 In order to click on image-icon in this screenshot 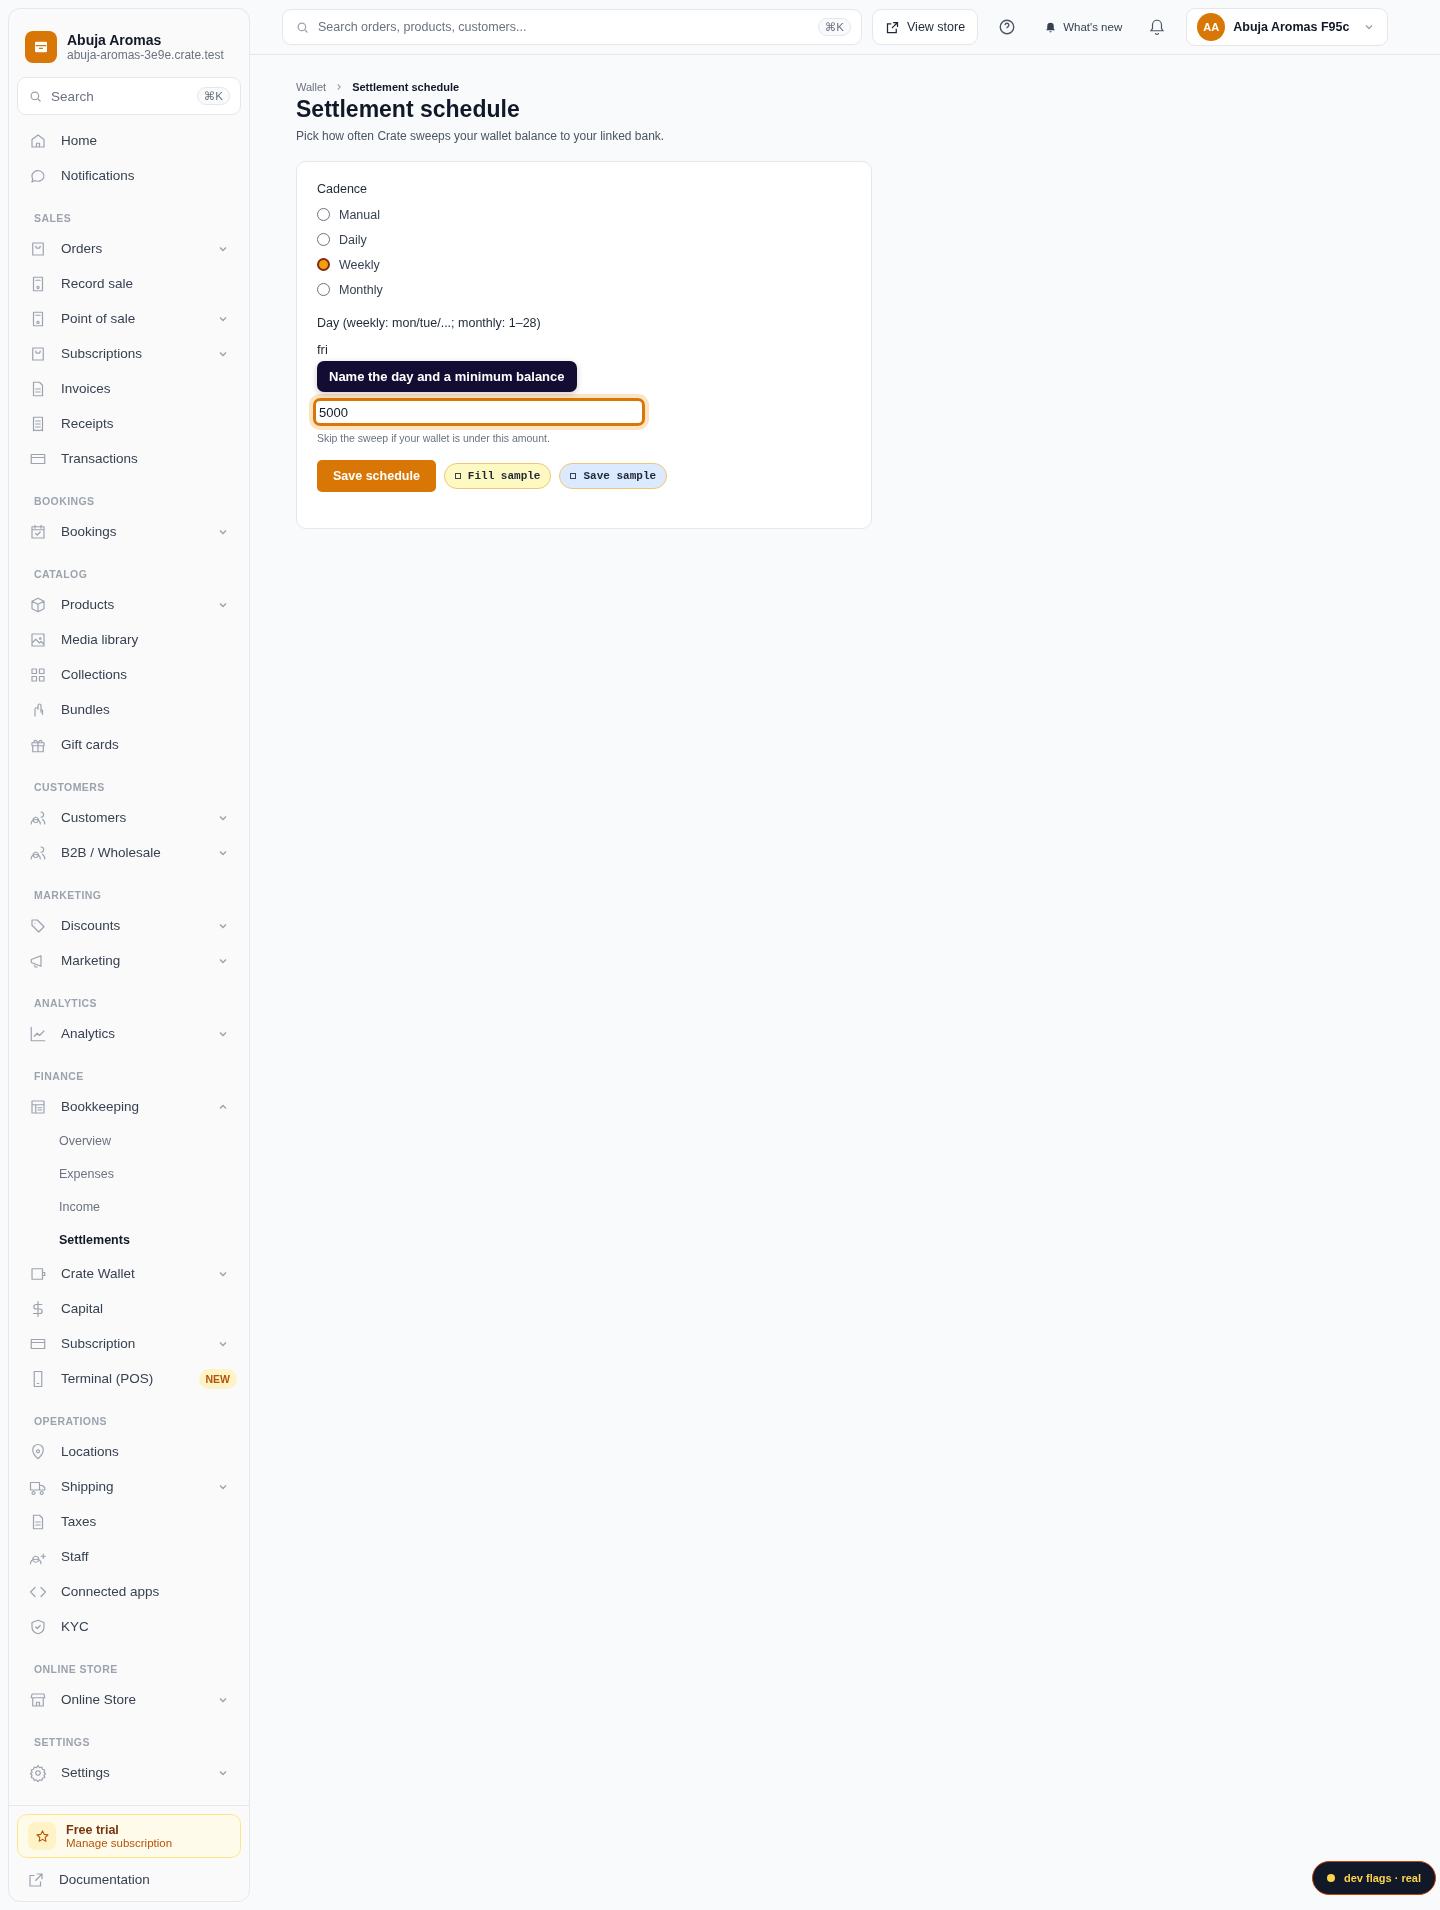, I will do `click(38, 639)`.